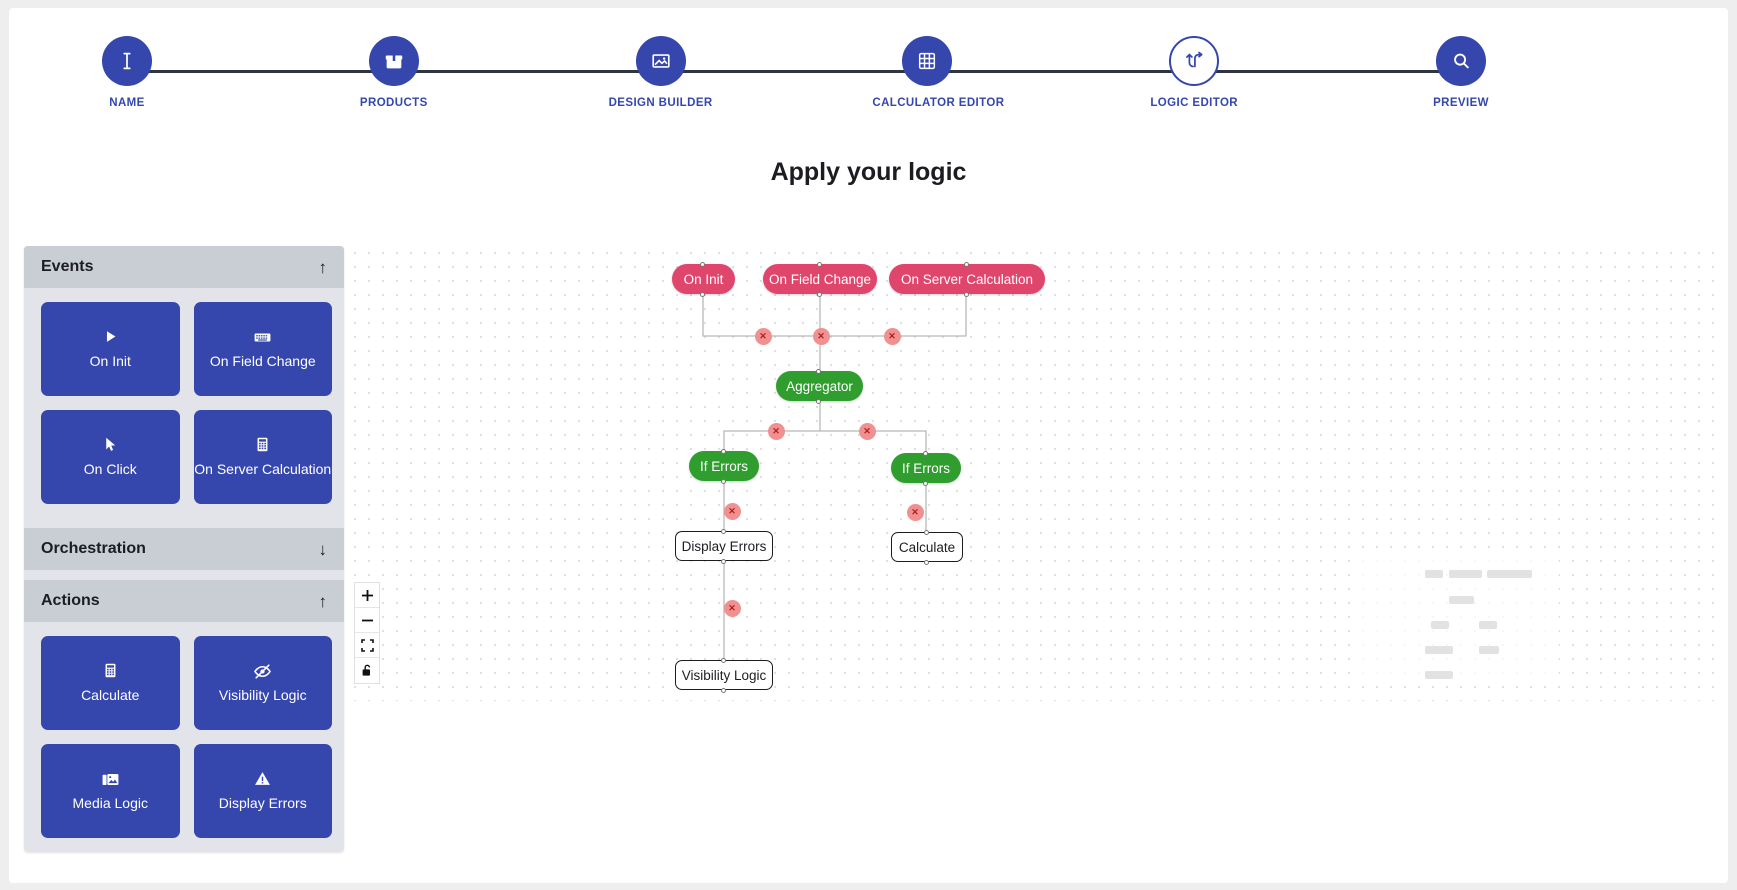 The height and width of the screenshot is (890, 1737). What do you see at coordinates (262, 457) in the screenshot?
I see `palette-tile-on-server-calculation: On Server Calculation` at bounding box center [262, 457].